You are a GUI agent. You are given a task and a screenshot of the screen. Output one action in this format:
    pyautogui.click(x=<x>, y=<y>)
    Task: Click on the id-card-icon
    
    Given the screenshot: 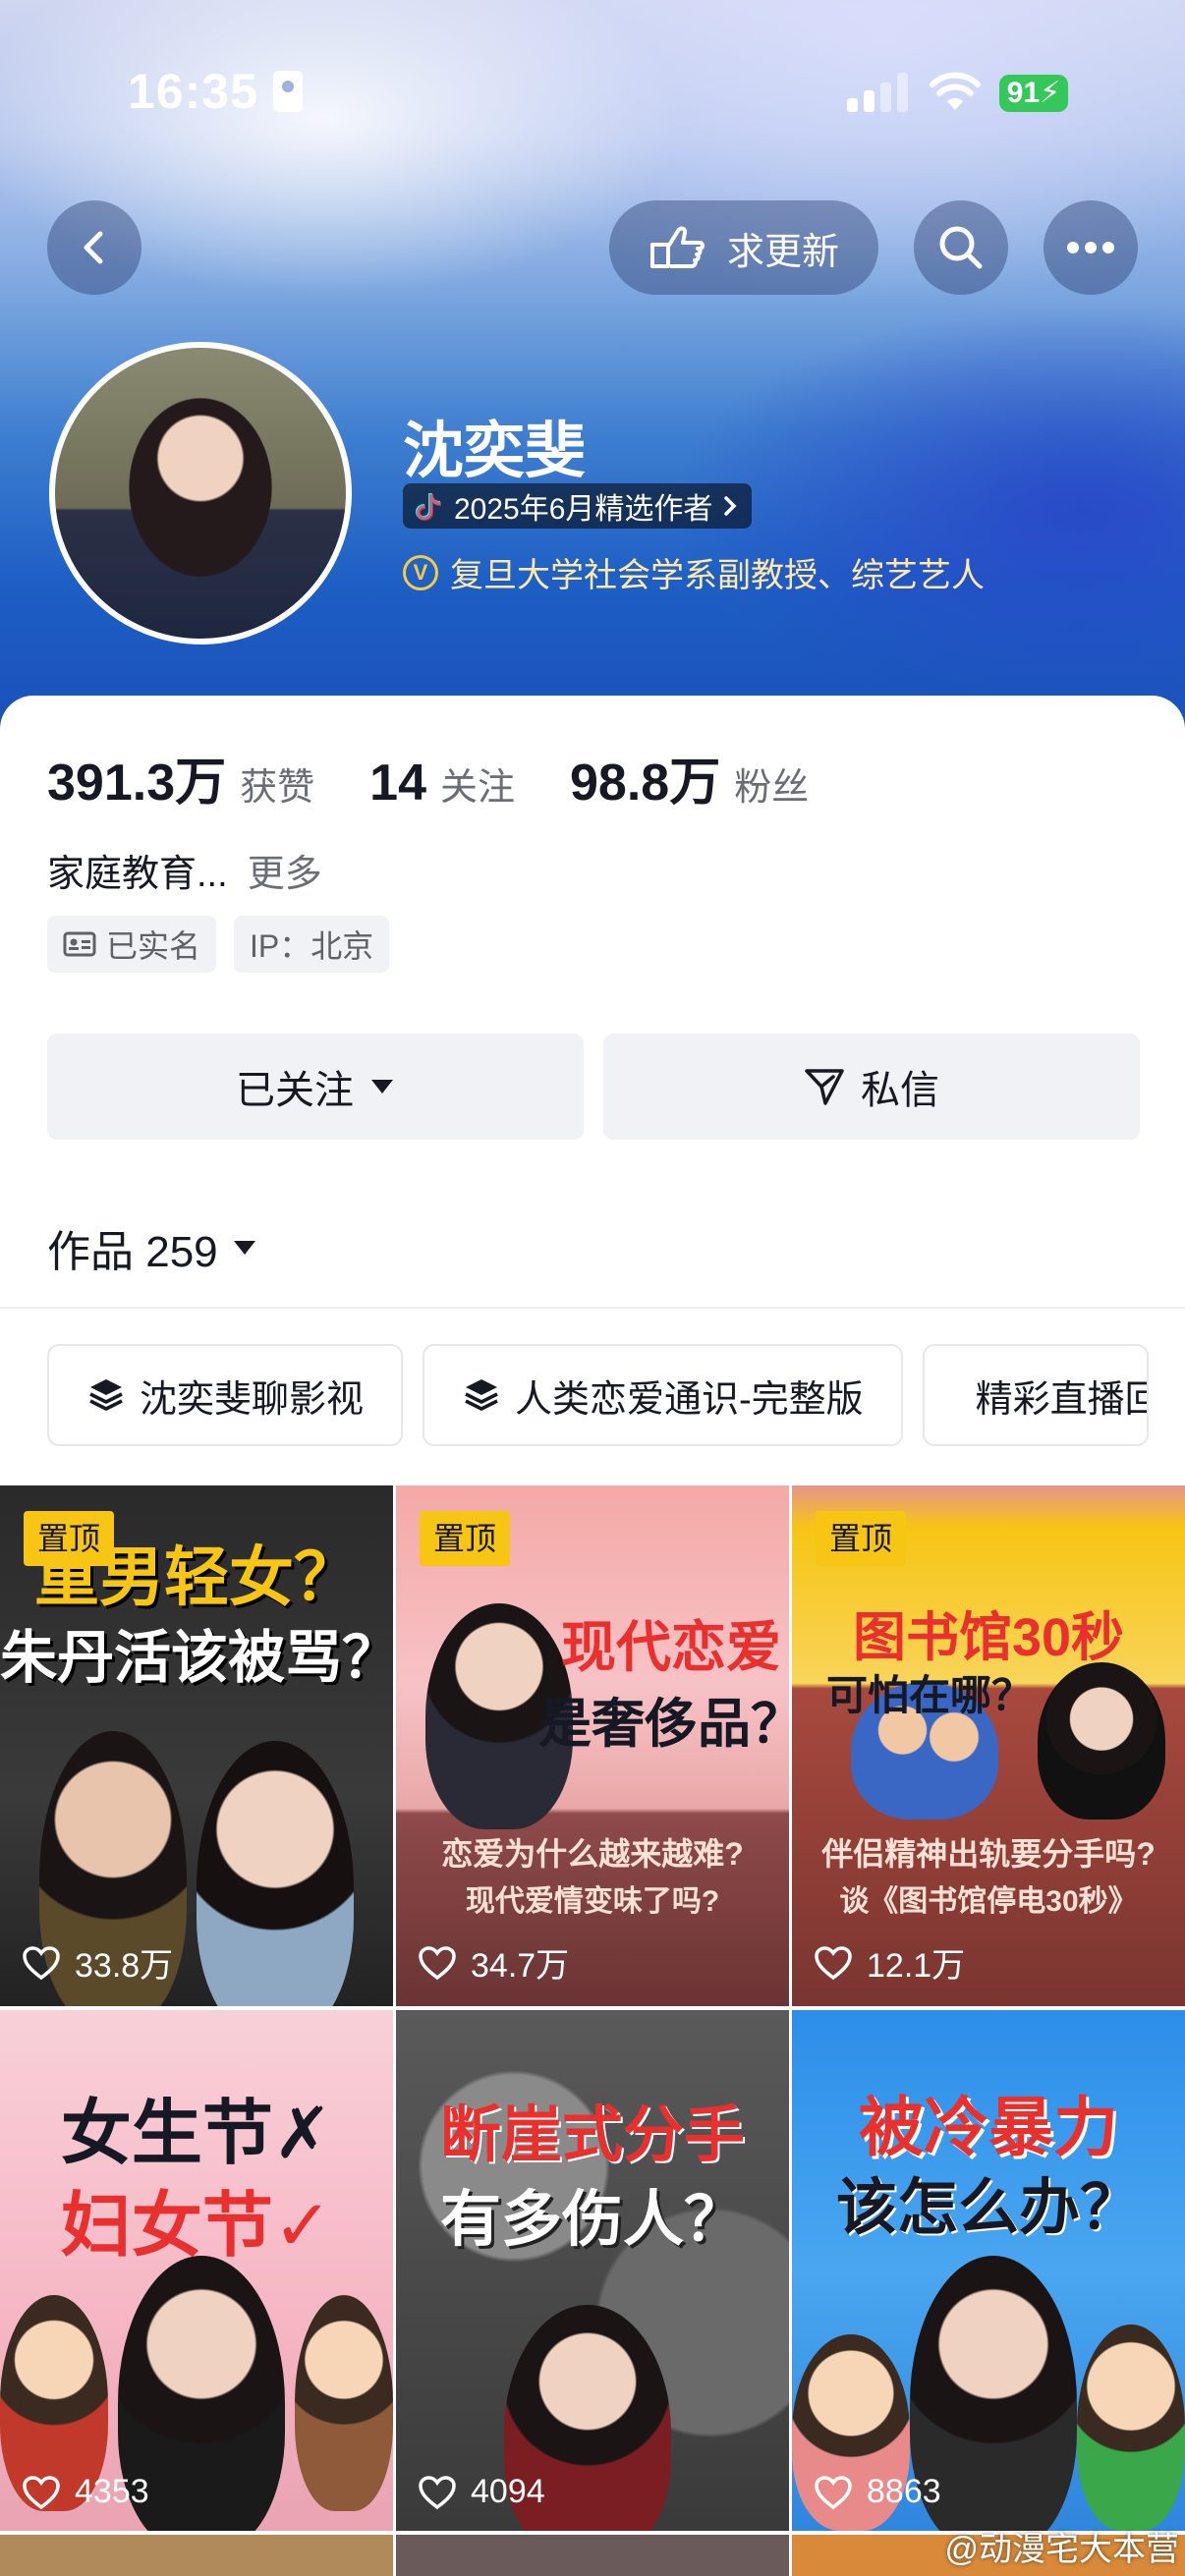 What is the action you would take?
    pyautogui.click(x=80, y=944)
    